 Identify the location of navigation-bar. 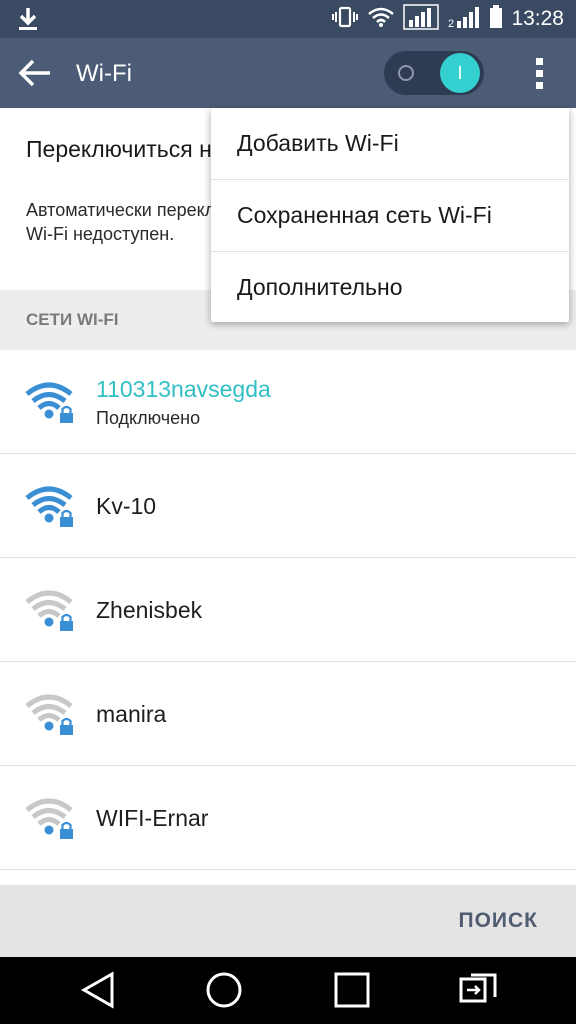
(288, 990).